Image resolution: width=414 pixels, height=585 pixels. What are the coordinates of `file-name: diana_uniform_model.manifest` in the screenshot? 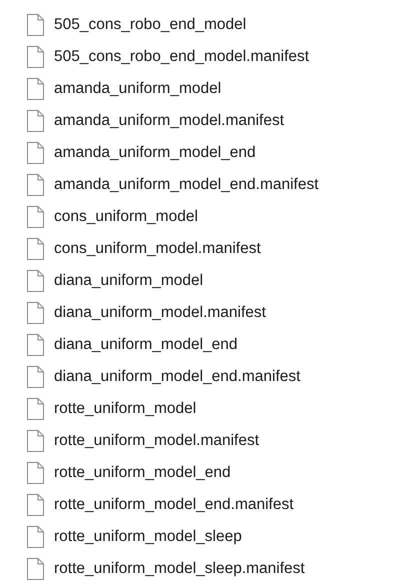 It's located at (160, 313).